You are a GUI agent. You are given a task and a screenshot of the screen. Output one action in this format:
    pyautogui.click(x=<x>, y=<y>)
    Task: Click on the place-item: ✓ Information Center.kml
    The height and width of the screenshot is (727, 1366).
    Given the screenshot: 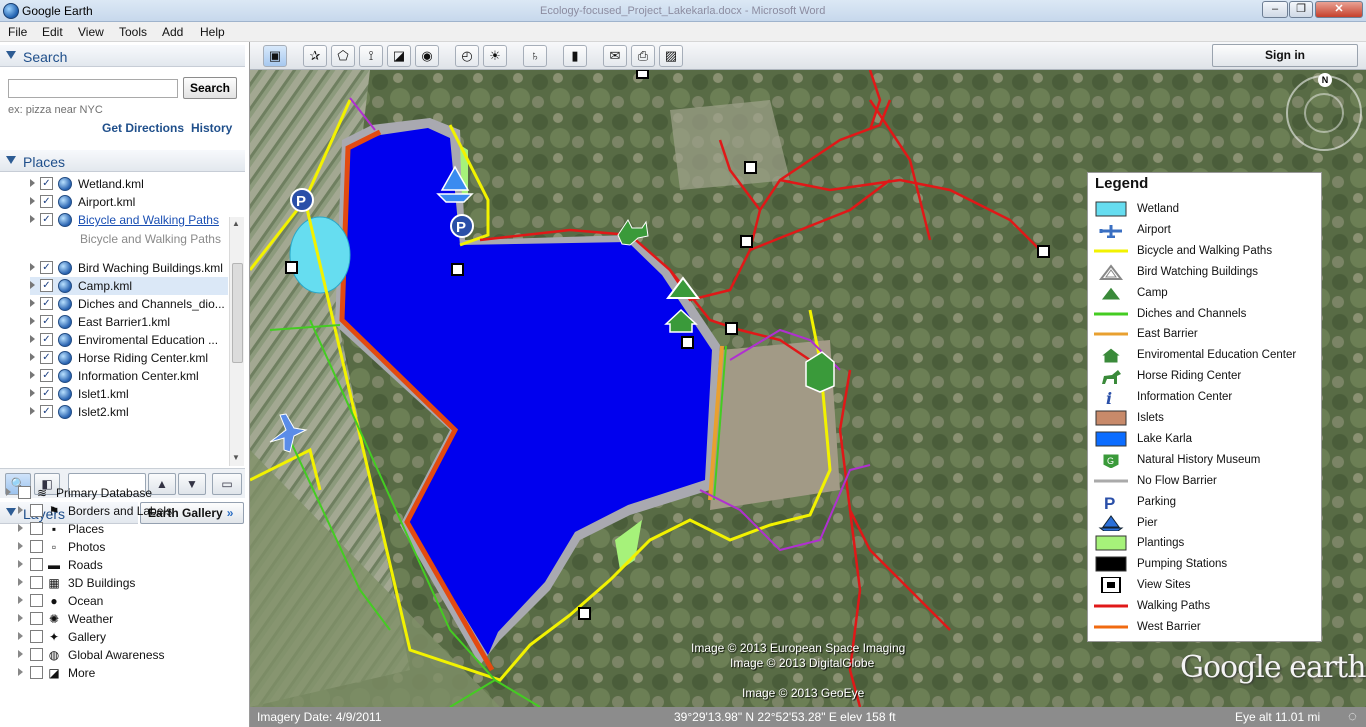 What is the action you would take?
    pyautogui.click(x=129, y=376)
    